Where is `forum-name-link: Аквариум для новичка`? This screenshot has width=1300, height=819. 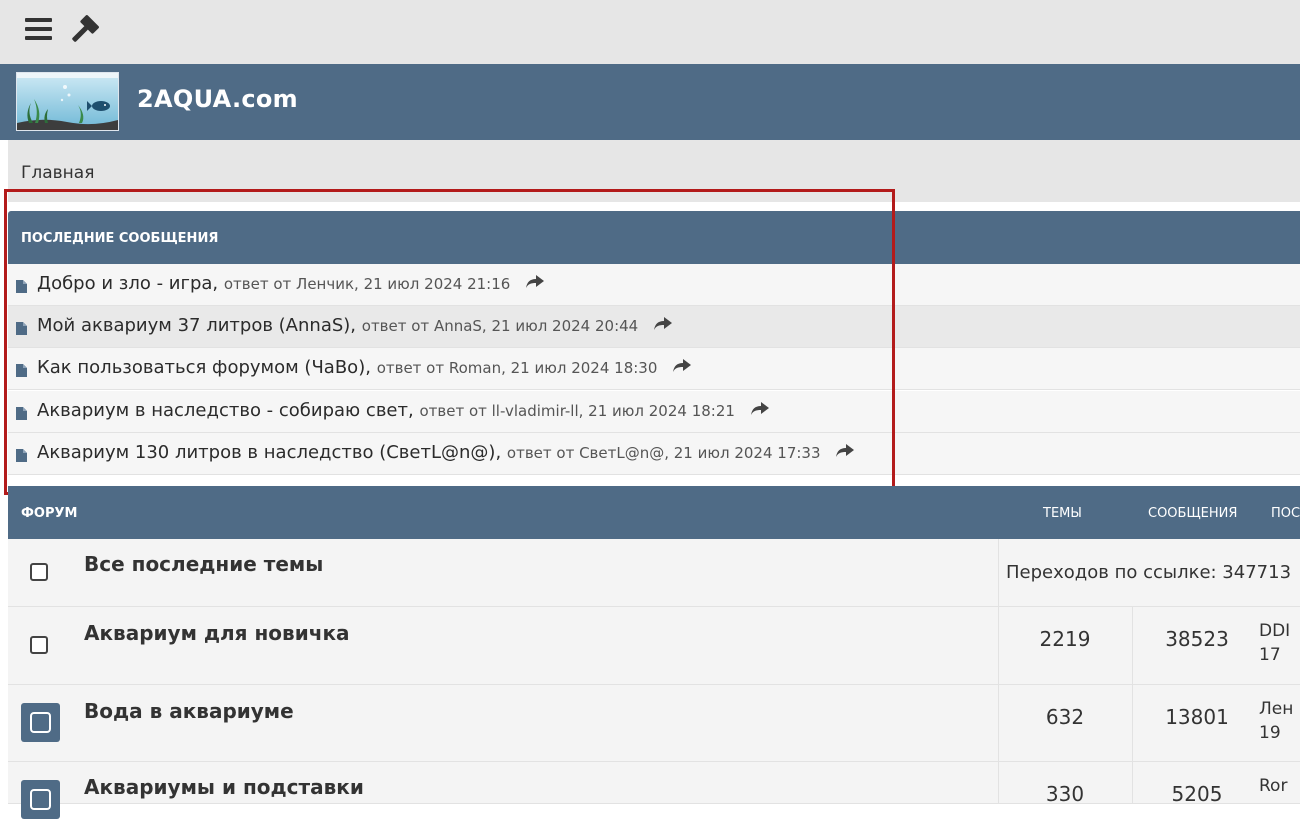 forum-name-link: Аквариум для новичка is located at coordinates (217, 633).